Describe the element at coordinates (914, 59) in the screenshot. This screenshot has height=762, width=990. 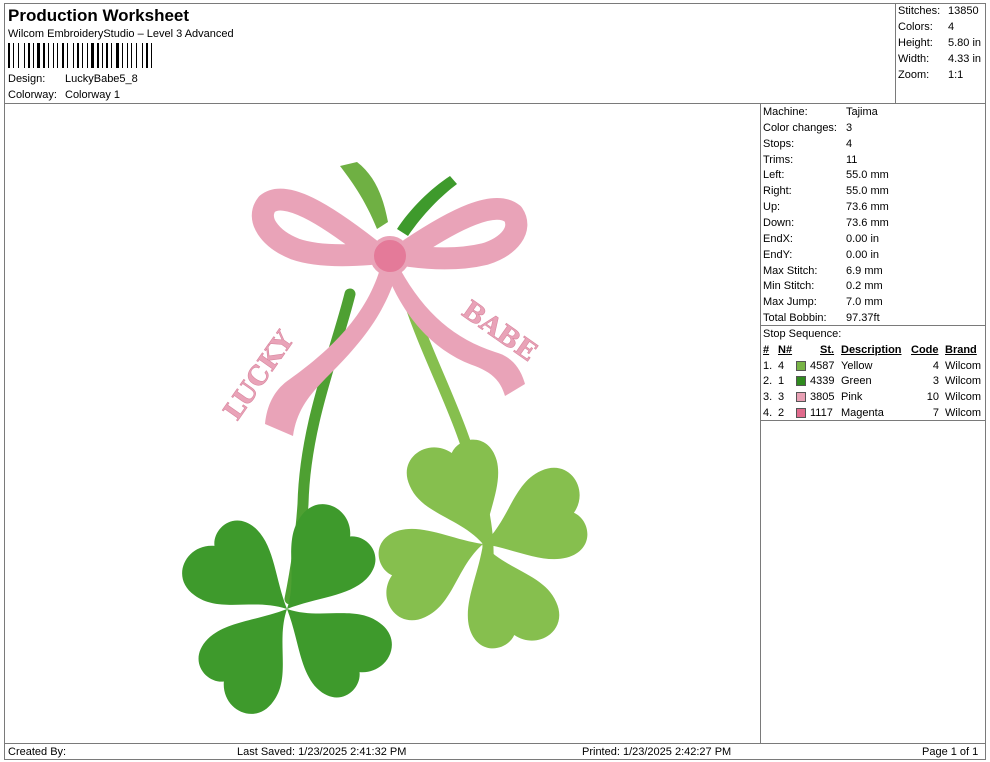
I see `summary-label: Width:` at that location.